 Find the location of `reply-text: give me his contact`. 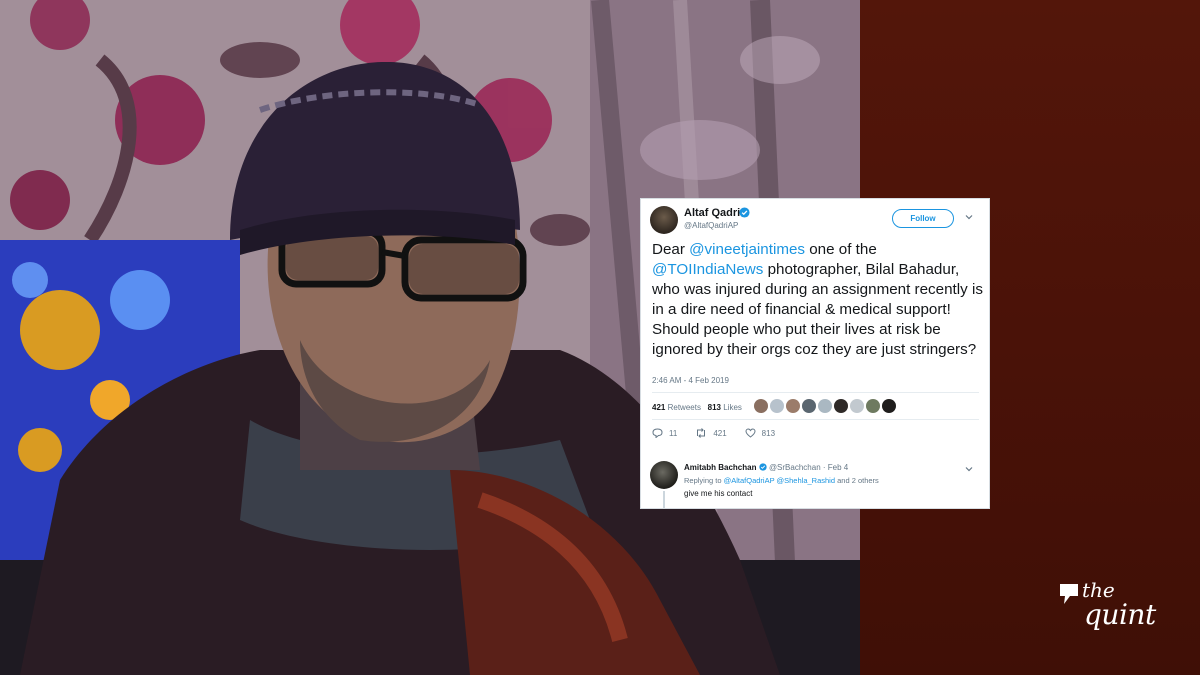

reply-text: give me his contact is located at coordinates (718, 493).